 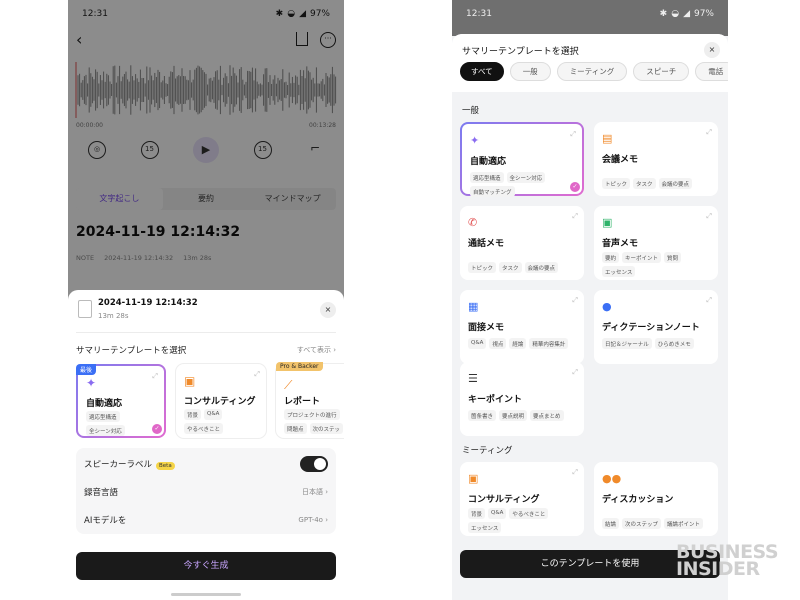 What do you see at coordinates (316, 350) in the screenshot?
I see `see-all-link: すべて表示 ›` at bounding box center [316, 350].